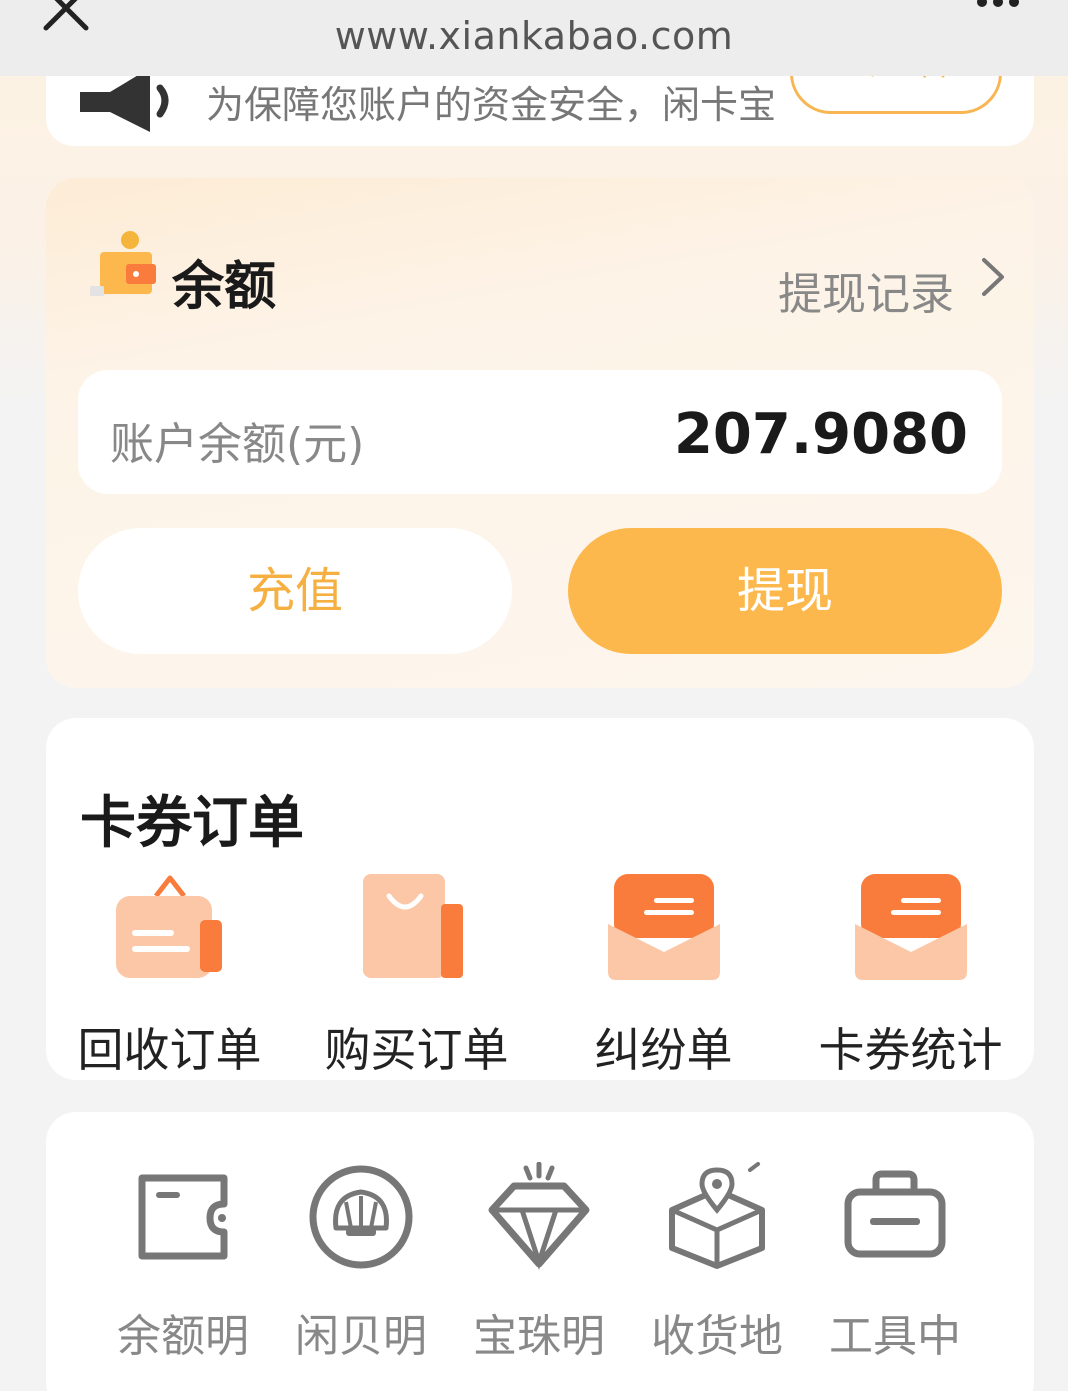 This screenshot has height=1391, width=1068. What do you see at coordinates (998, 5) in the screenshot?
I see `more-icon` at bounding box center [998, 5].